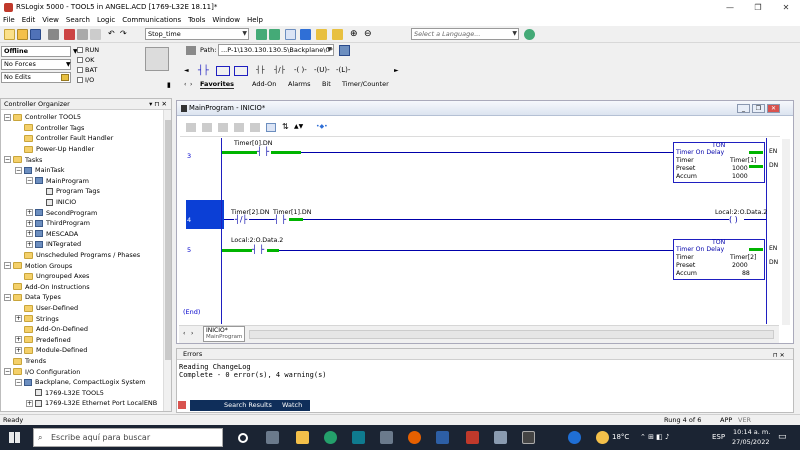  What do you see at coordinates (61, 212) in the screenshot?
I see `tree-item: + SecondProgram` at bounding box center [61, 212].